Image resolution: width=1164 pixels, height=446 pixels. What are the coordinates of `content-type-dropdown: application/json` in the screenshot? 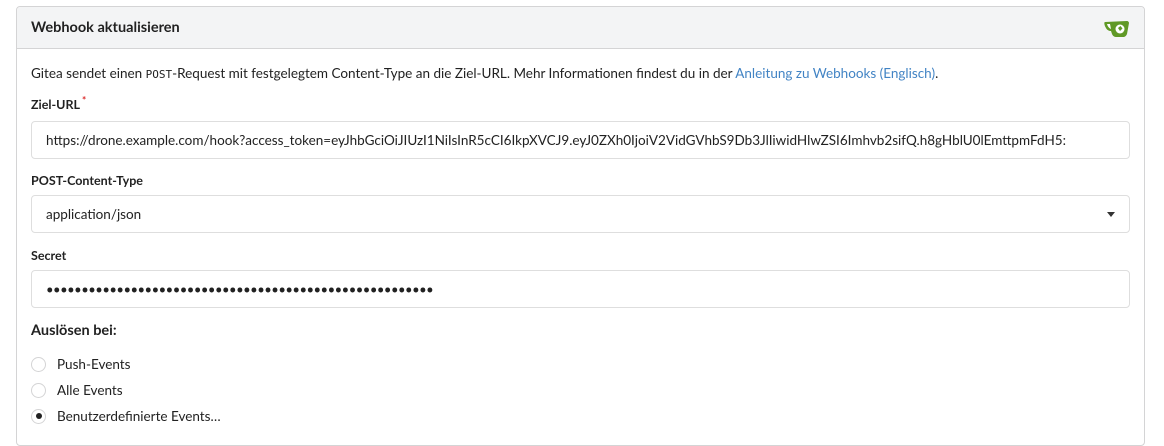 It's located at (580, 214).